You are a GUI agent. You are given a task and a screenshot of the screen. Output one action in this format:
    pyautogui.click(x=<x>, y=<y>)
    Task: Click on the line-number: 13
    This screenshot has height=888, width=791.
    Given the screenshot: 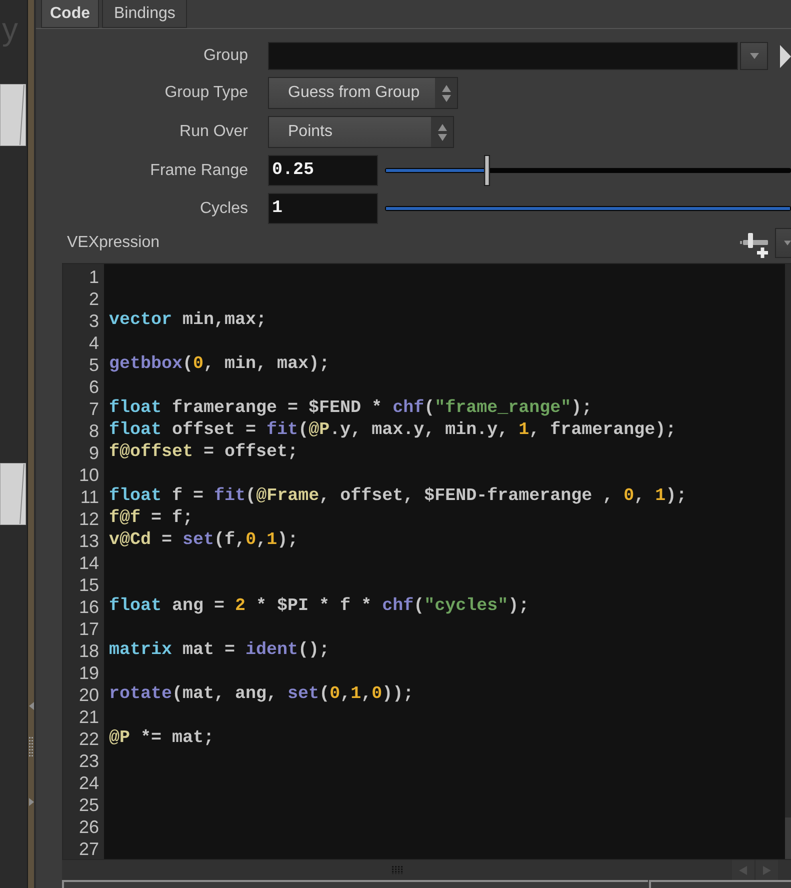 What is the action you would take?
    pyautogui.click(x=89, y=541)
    